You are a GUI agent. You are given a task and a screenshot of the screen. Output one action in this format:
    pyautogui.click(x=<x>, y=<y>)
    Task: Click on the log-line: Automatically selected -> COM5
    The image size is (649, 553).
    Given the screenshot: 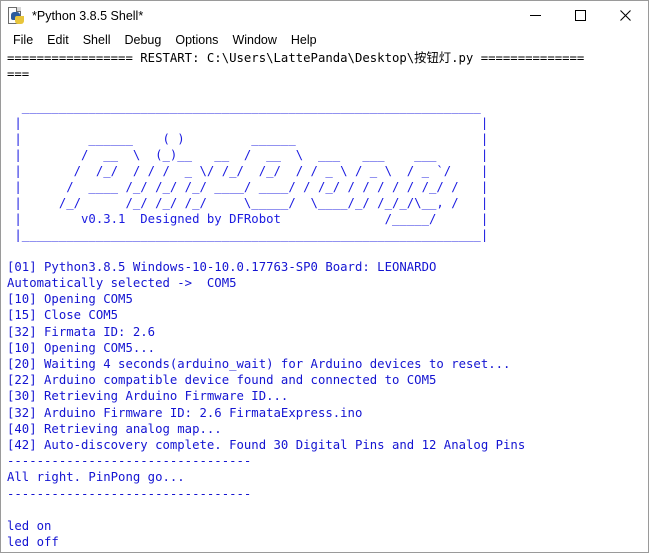 What is the action you would take?
    pyautogui.click(x=122, y=283)
    